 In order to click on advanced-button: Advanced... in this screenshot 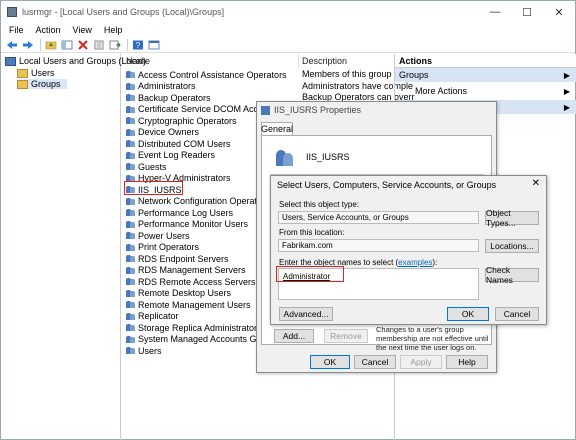, I will do `click(306, 314)`.